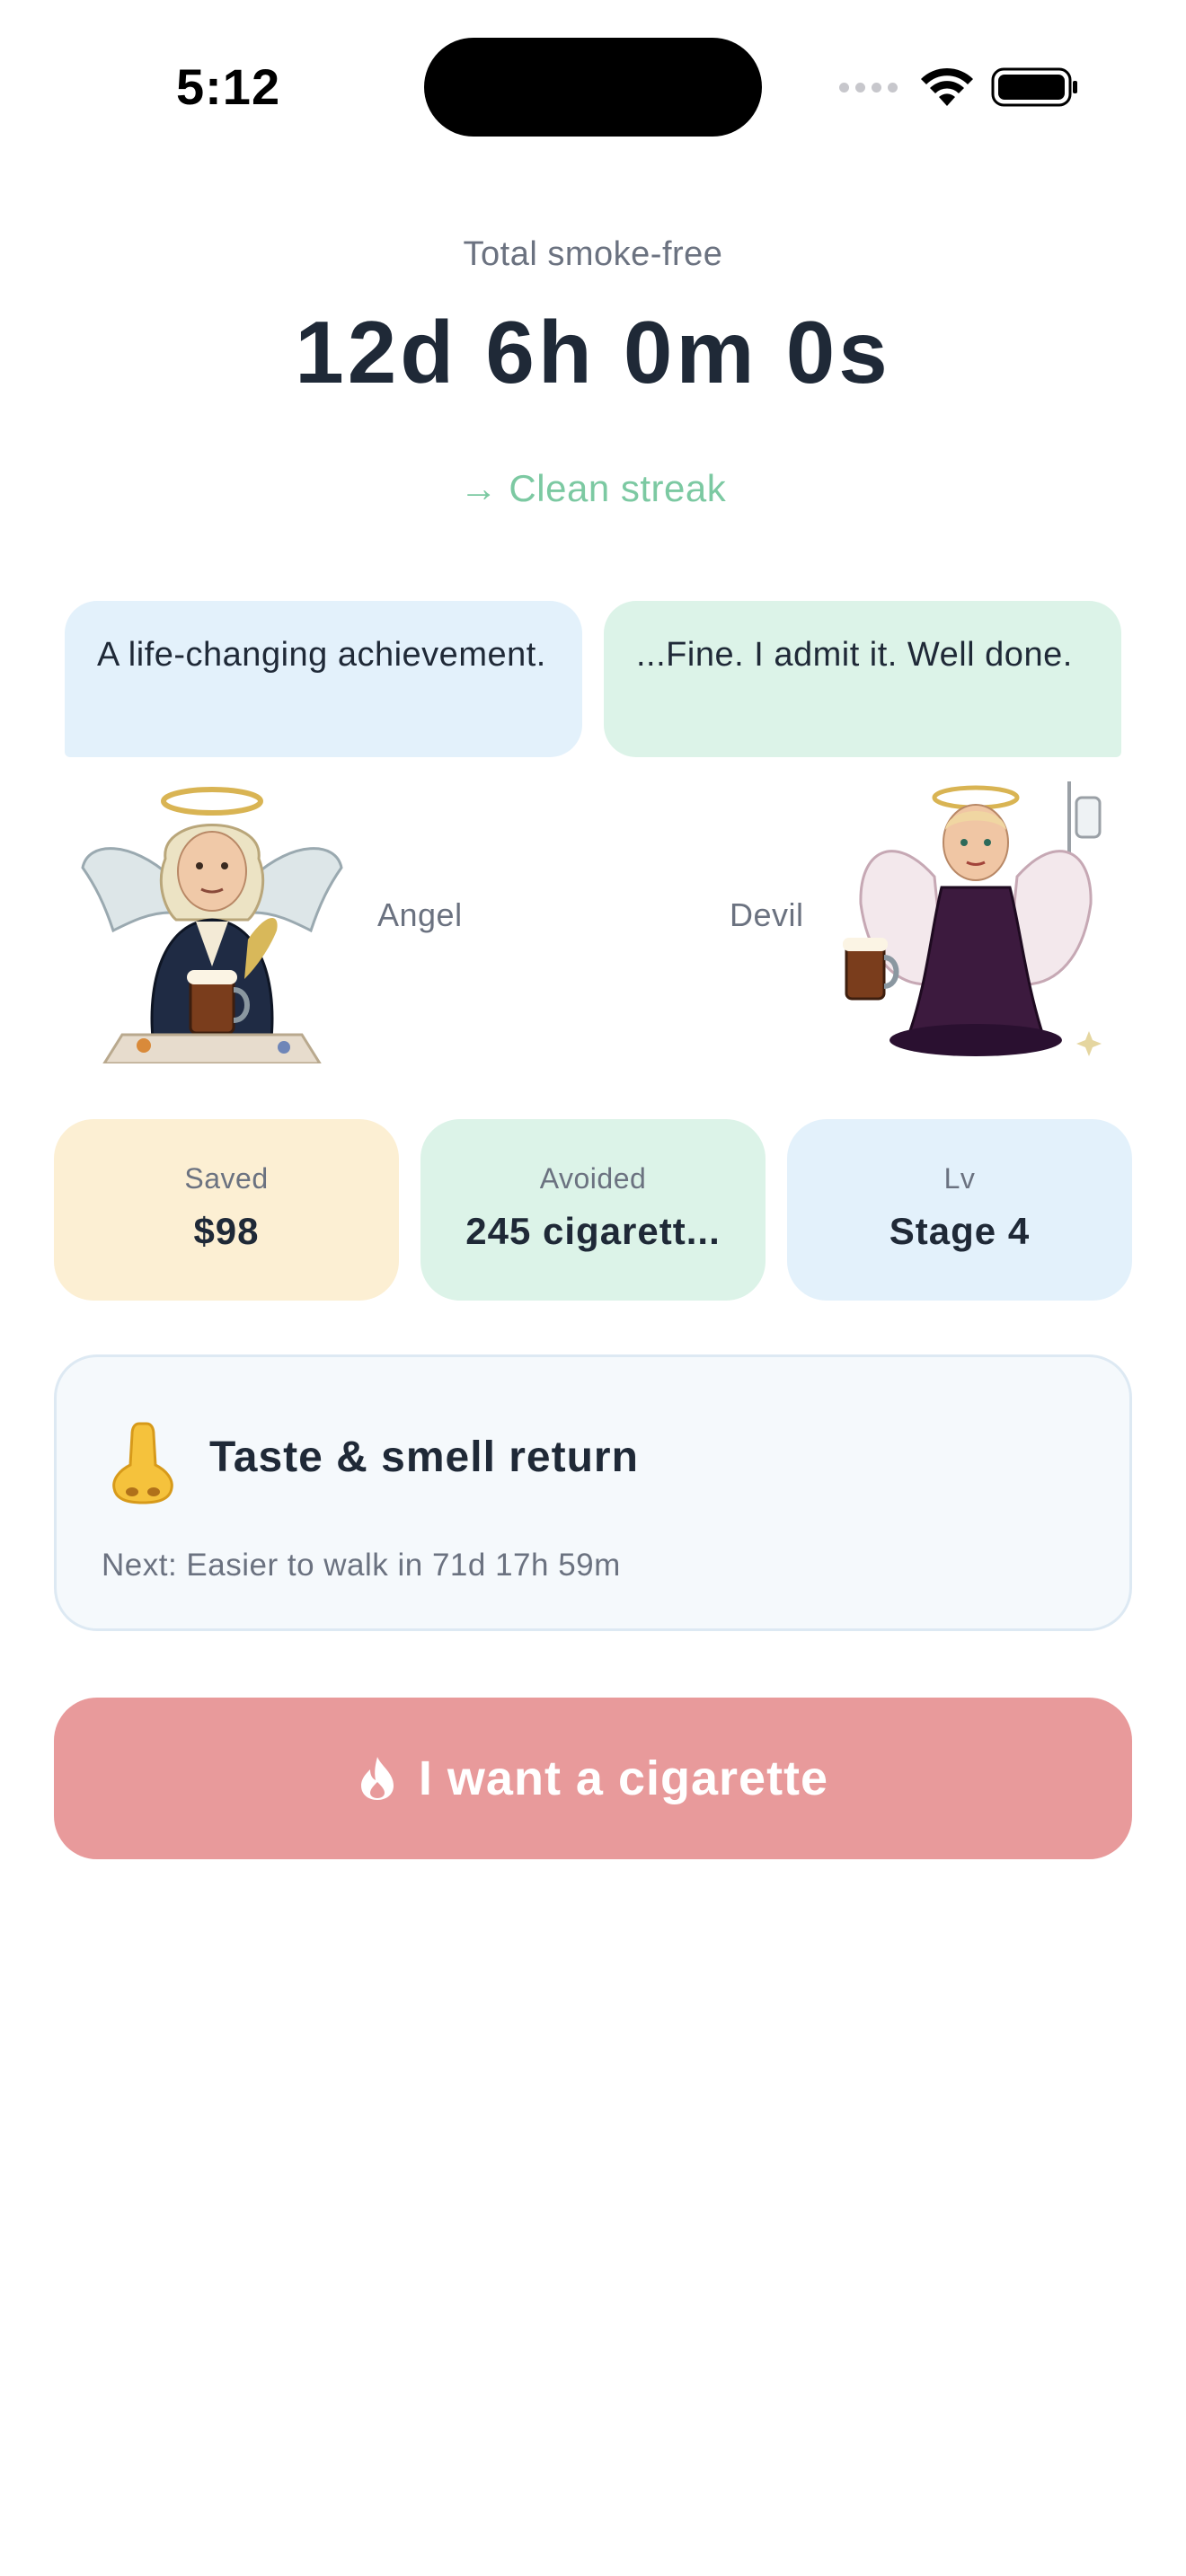  Describe the element at coordinates (420, 914) in the screenshot. I see `angel-name-label: Angel` at that location.